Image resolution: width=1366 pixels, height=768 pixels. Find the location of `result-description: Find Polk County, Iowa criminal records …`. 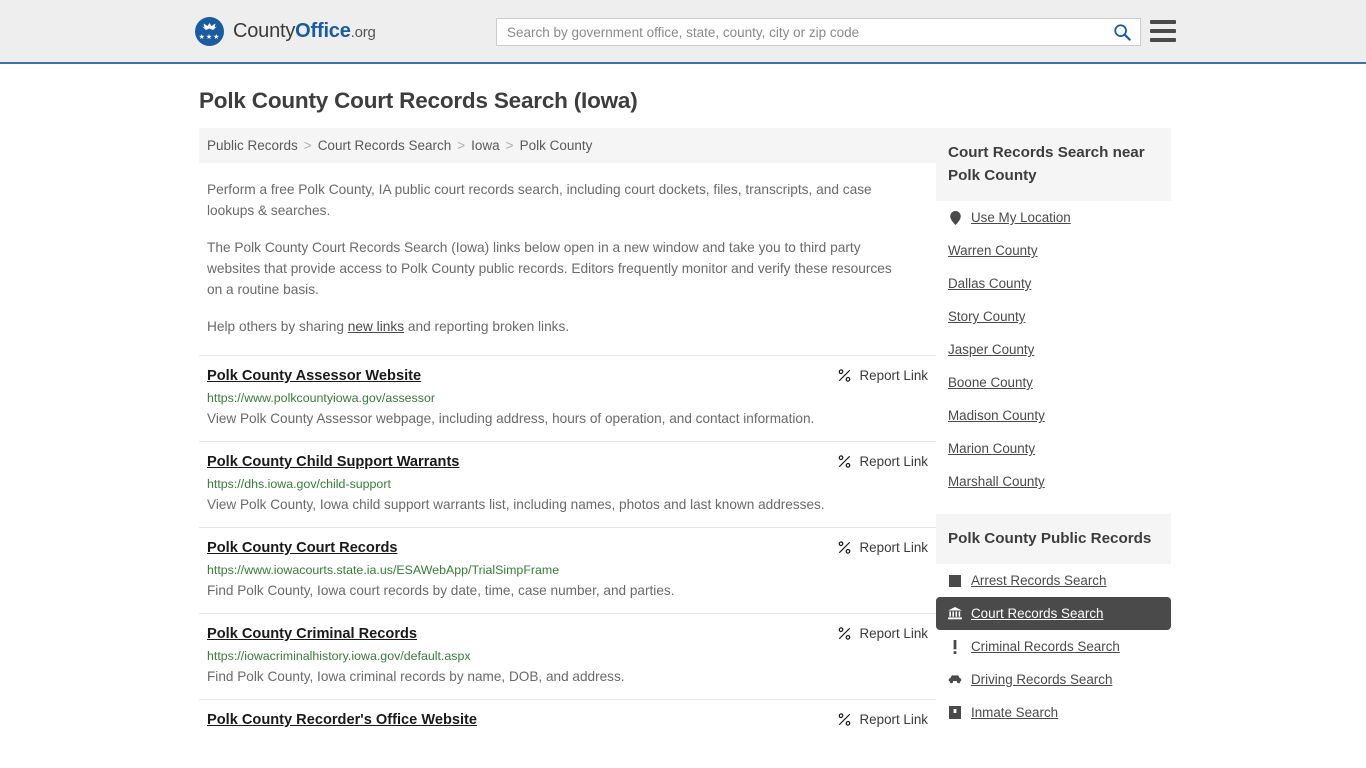

result-description: Find Polk County, Iowa criminal records … is located at coordinates (416, 676).